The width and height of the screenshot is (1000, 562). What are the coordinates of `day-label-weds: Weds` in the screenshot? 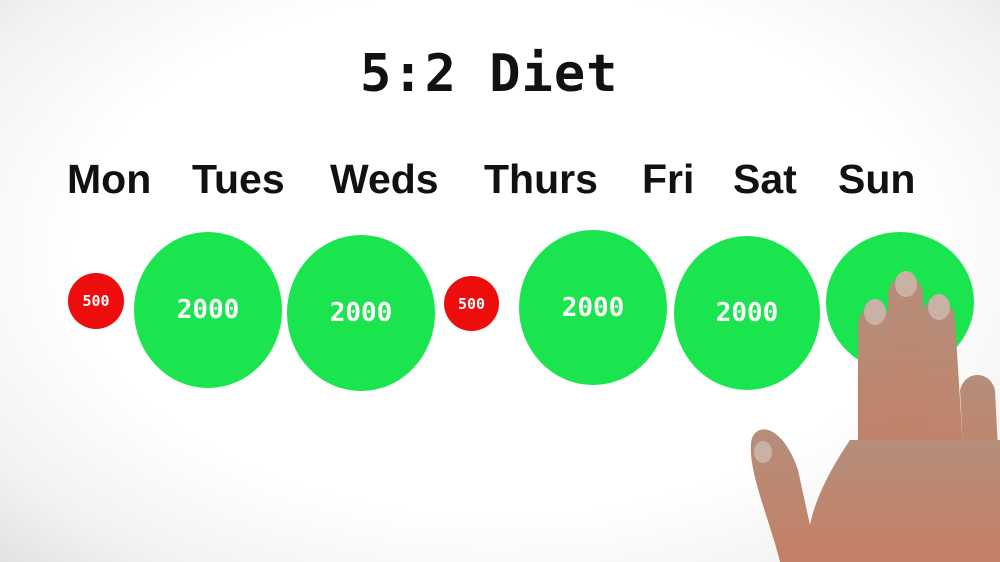 It's located at (384, 179).